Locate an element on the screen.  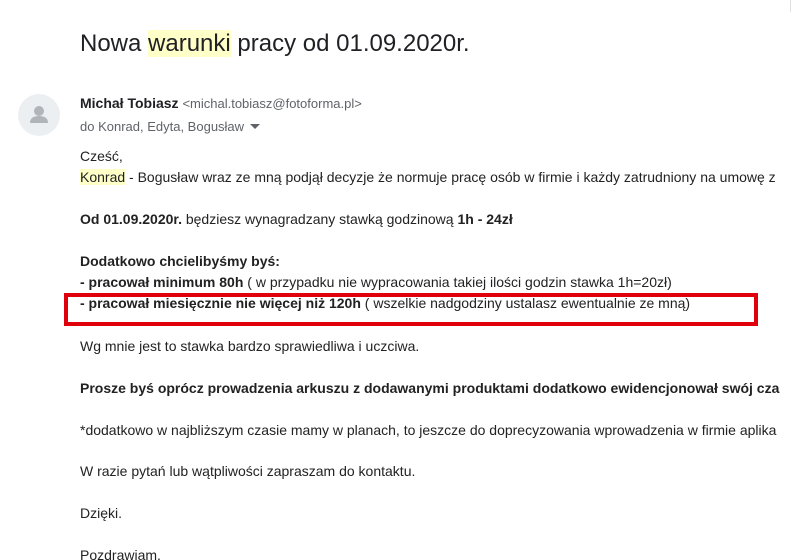
chevron-down-icon is located at coordinates (255, 126).